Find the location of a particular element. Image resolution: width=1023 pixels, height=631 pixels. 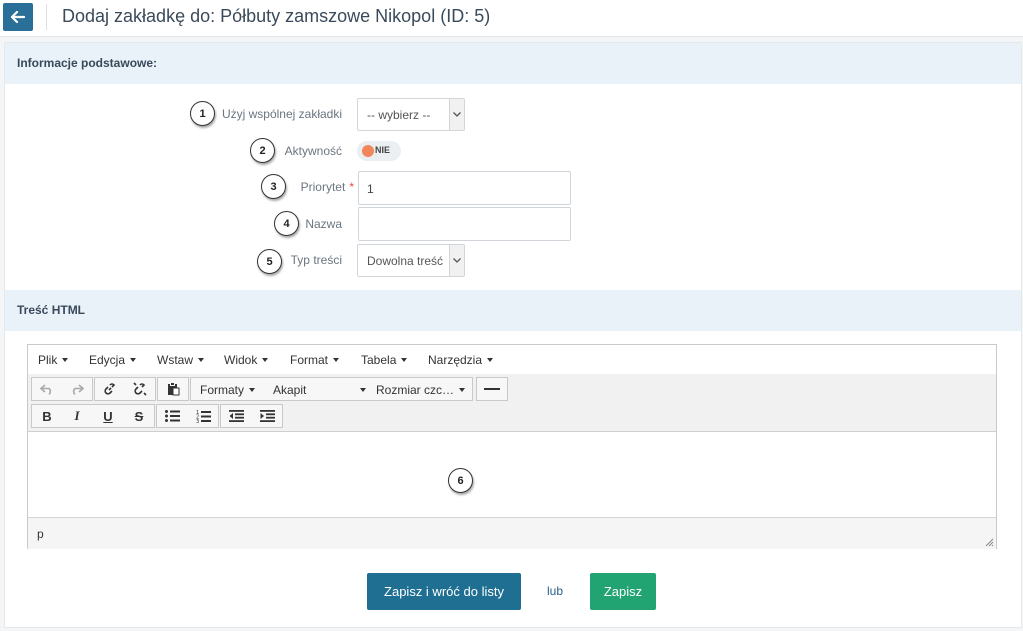

bullet-list-button is located at coordinates (172, 416).